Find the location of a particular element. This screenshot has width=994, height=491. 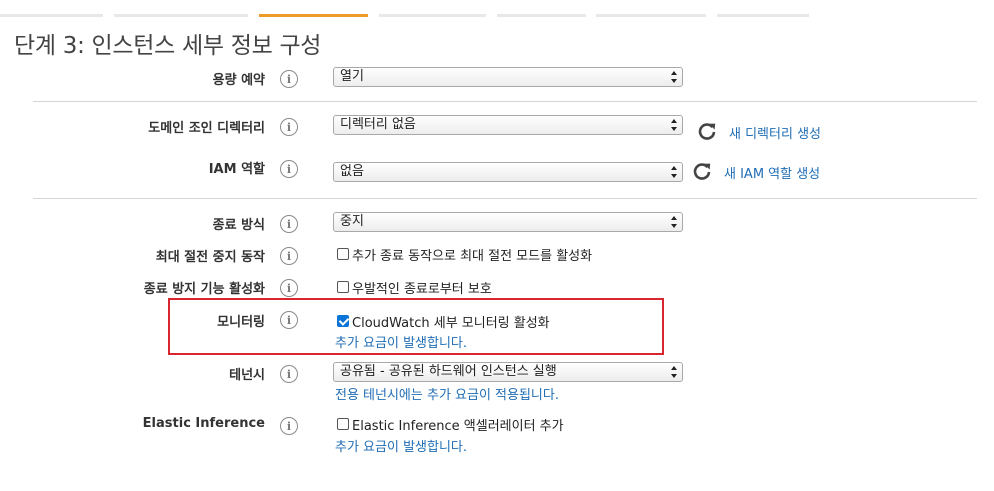

termination-protection-option: 우발적인 종료로부터 보호 is located at coordinates (414, 287).